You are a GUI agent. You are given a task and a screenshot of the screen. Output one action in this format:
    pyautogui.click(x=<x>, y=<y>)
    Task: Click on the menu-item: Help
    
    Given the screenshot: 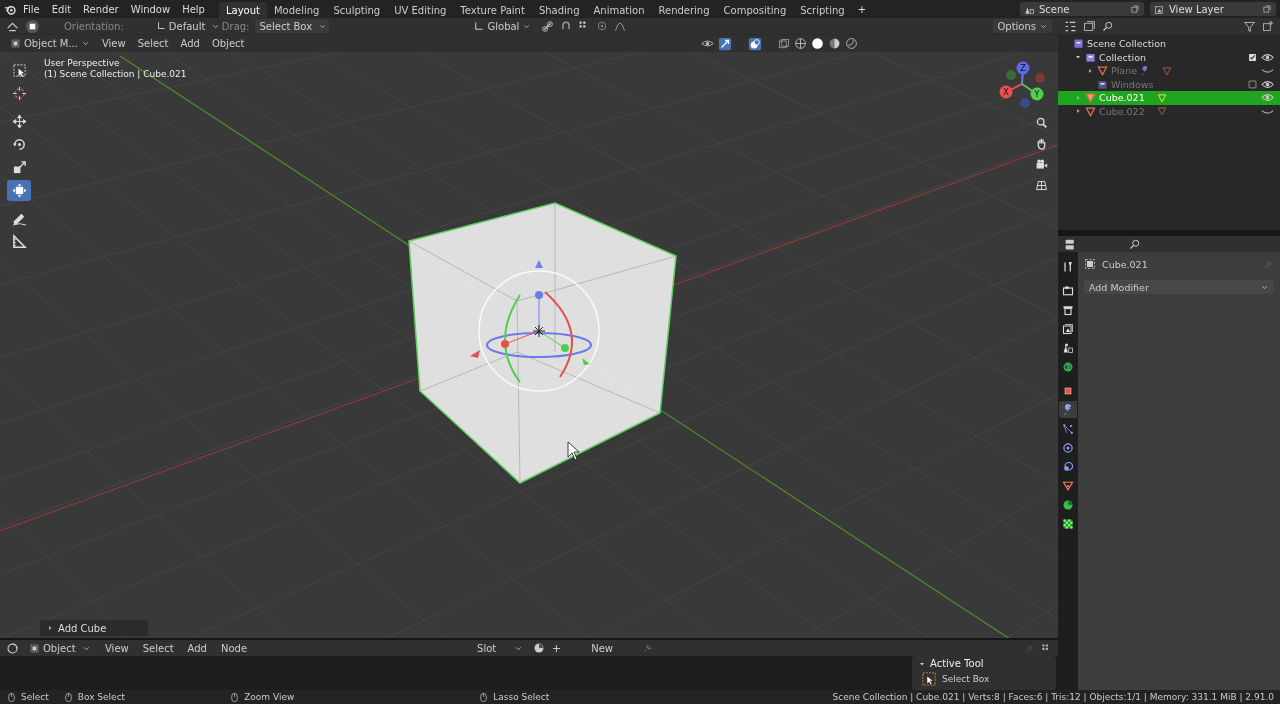 What is the action you would take?
    pyautogui.click(x=193, y=9)
    